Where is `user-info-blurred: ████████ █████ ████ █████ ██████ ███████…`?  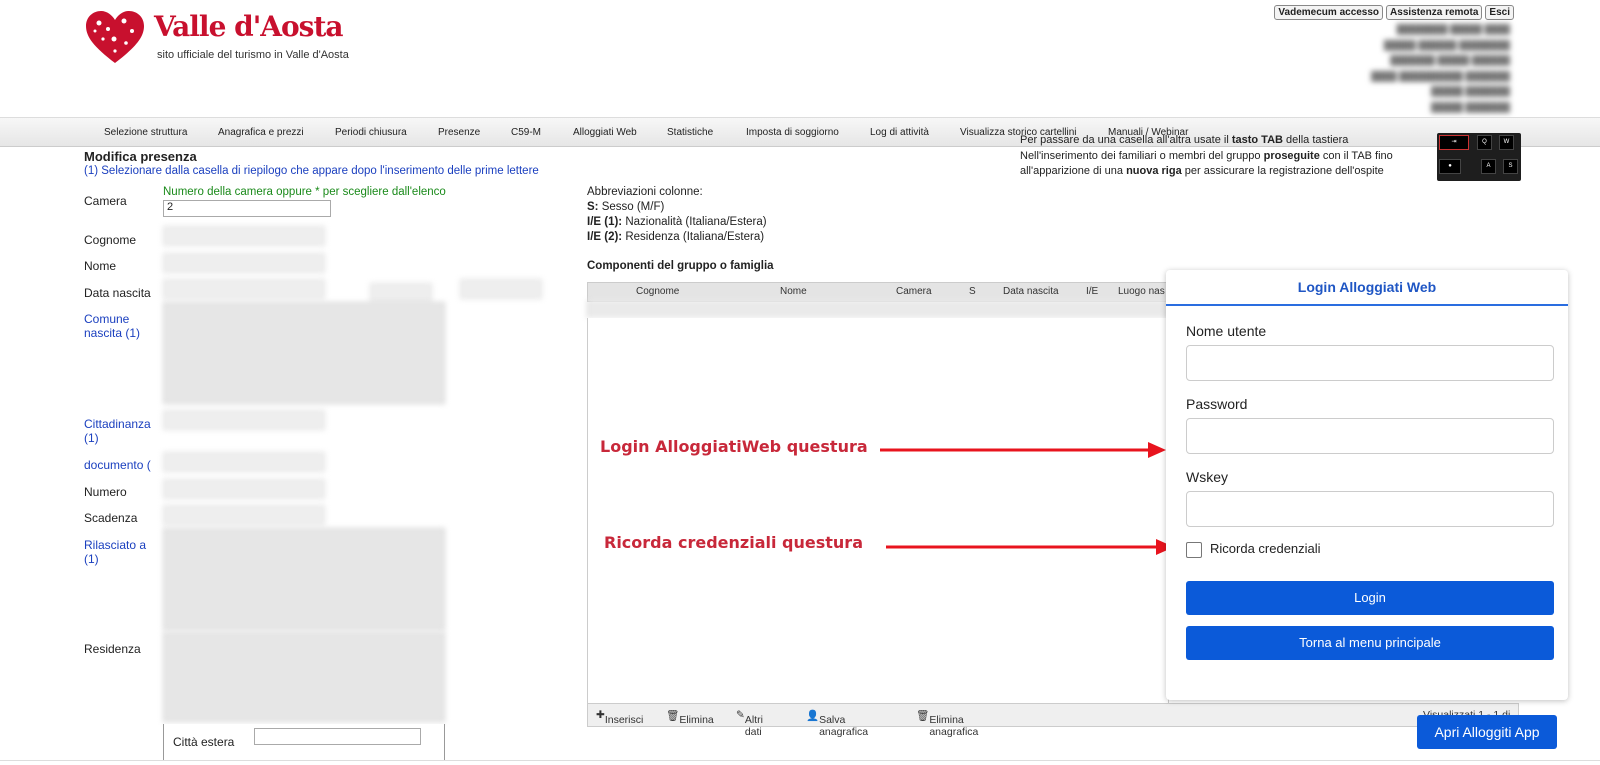 user-info-blurred: ████████ █████ ████ █████ ██████ ███████… is located at coordinates (1440, 68).